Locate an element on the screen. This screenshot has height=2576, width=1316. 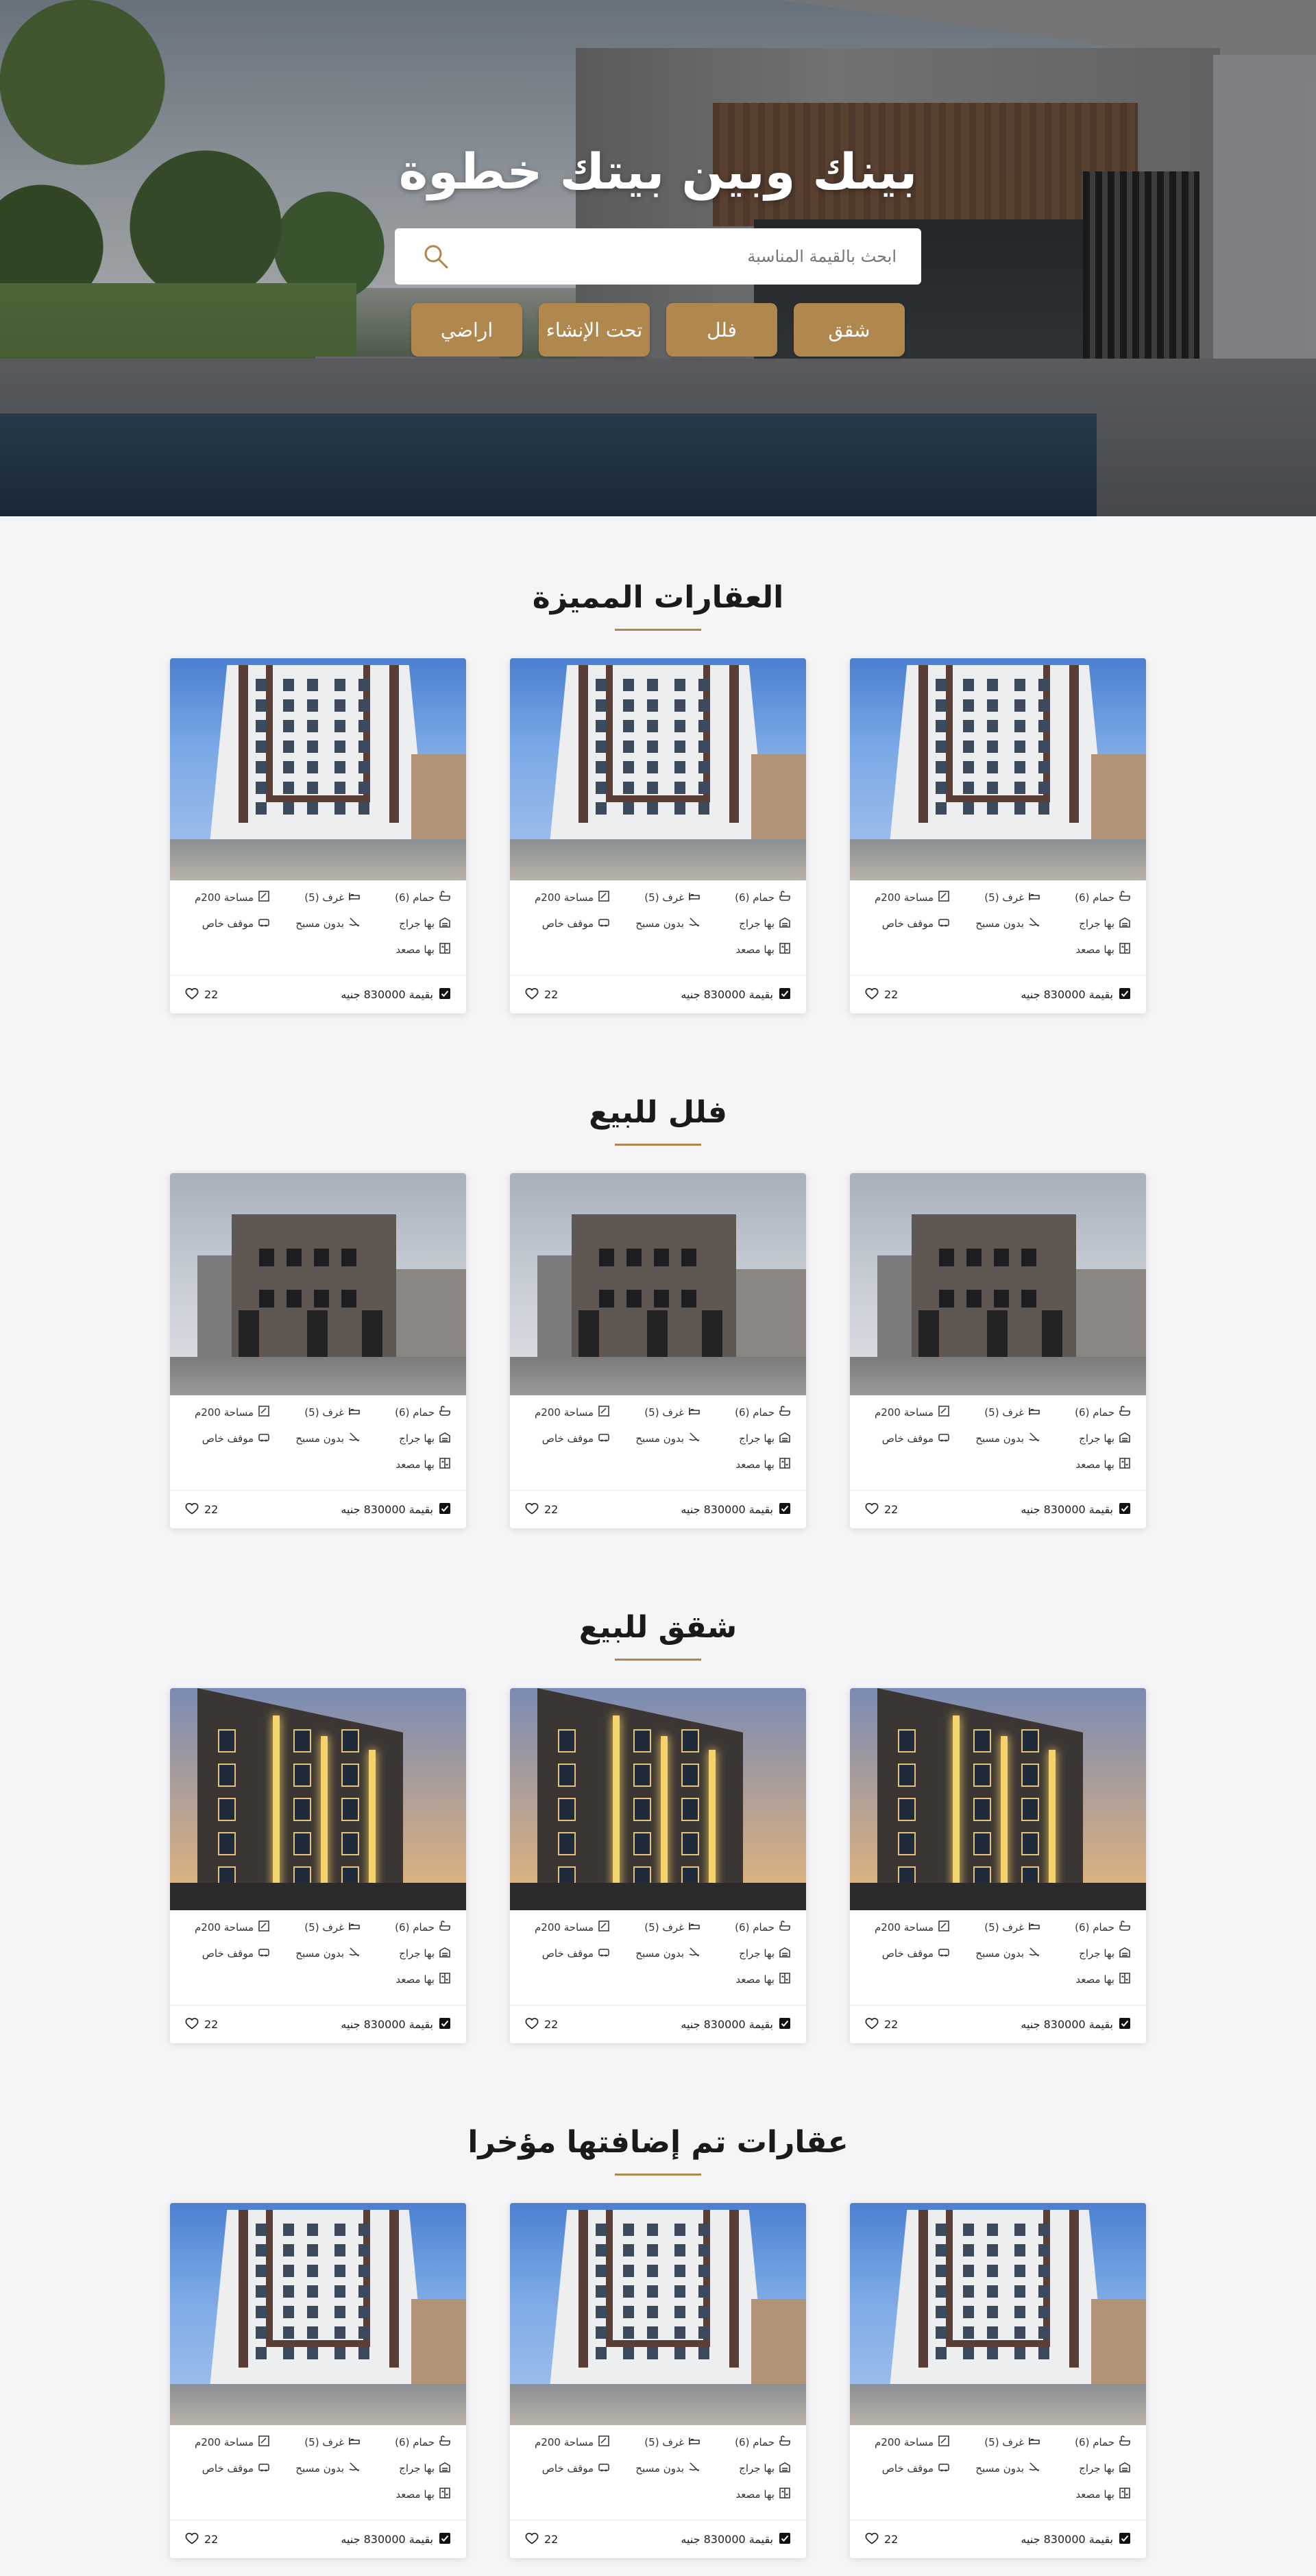
spec-text: غرف (5) is located at coordinates (1004, 2442).